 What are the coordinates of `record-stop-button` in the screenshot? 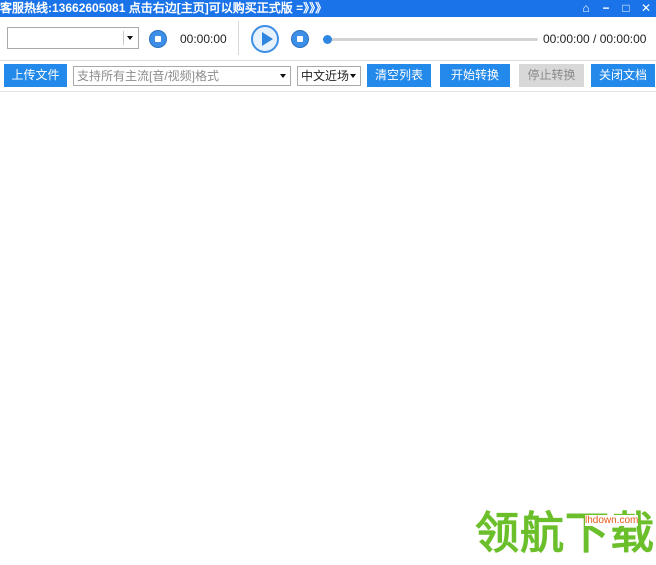 It's located at (158, 39).